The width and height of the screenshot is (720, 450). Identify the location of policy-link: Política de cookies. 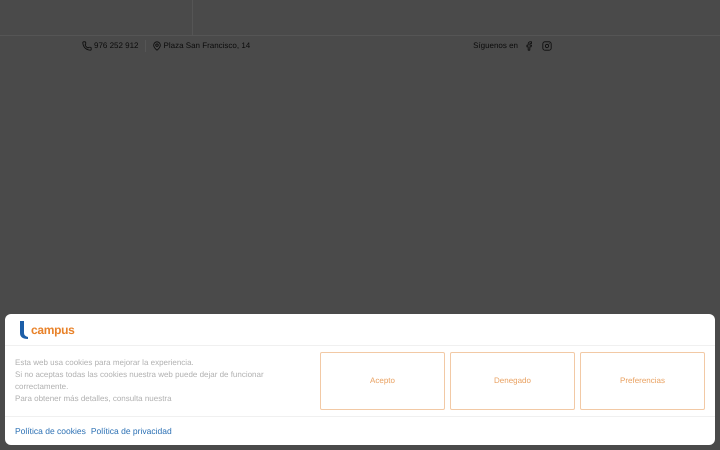
(50, 431).